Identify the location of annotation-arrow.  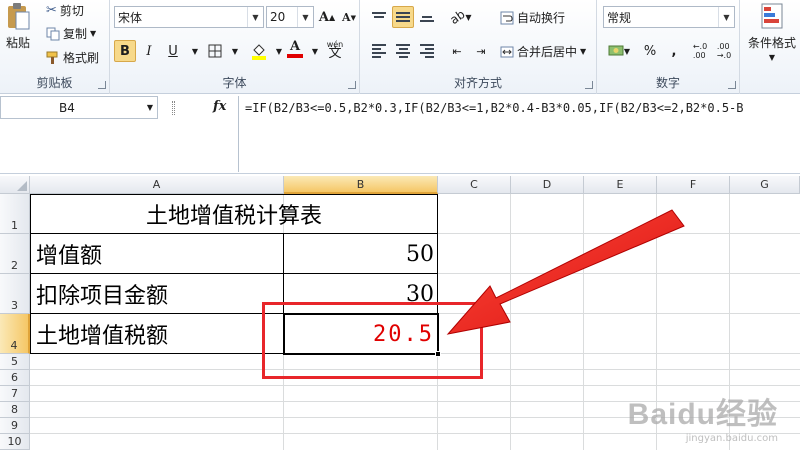
(565, 272).